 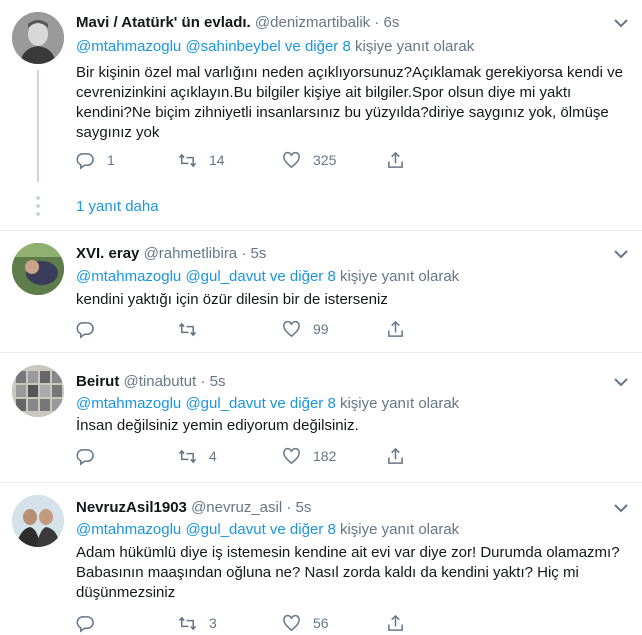 What do you see at coordinates (38, 126) in the screenshot?
I see `thread-line` at bounding box center [38, 126].